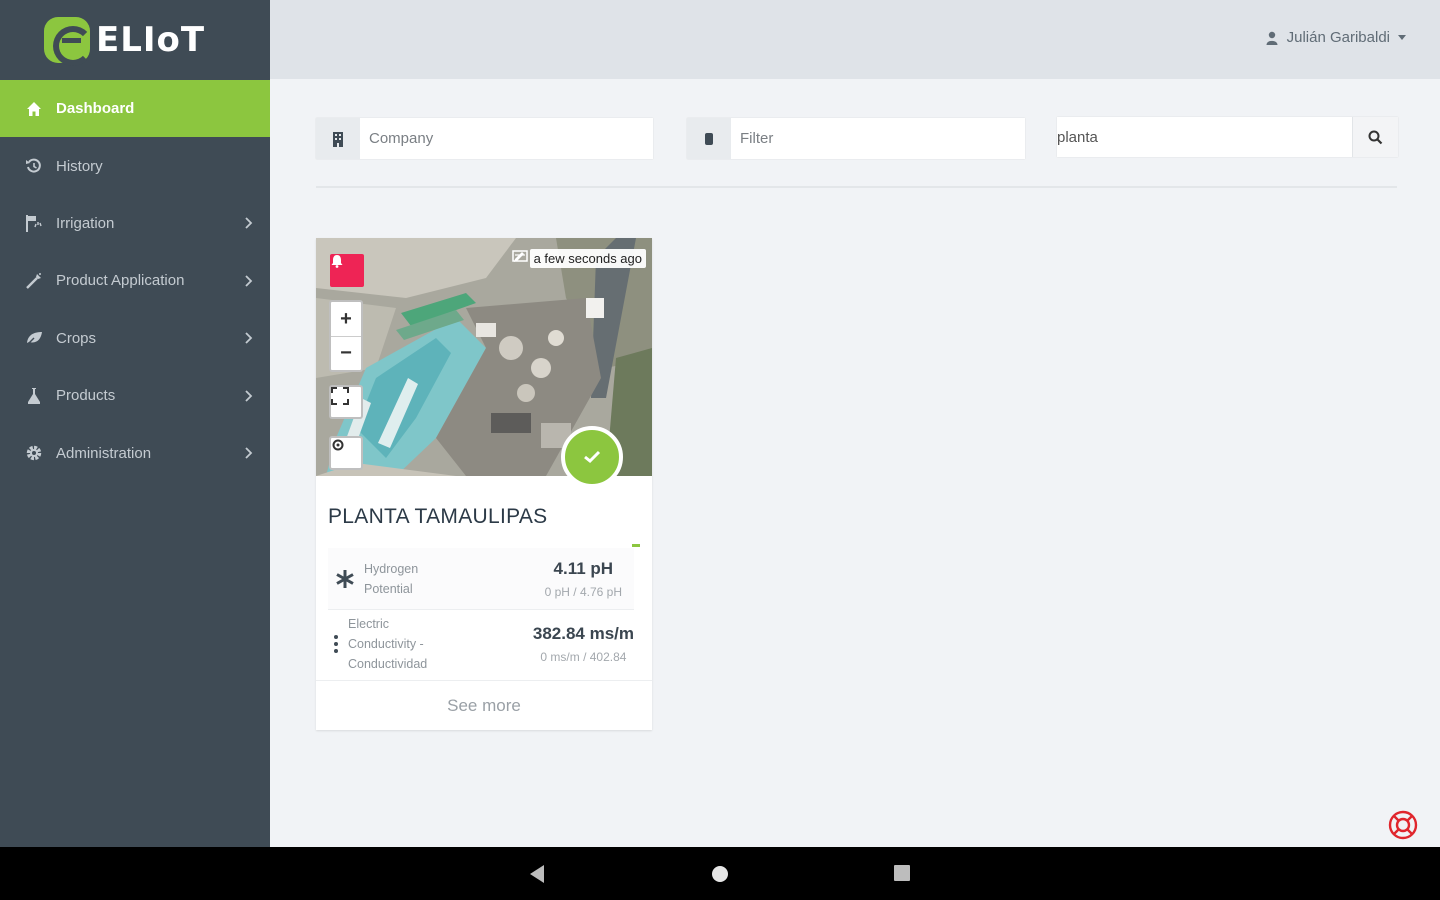 This screenshot has width=1440, height=900. Describe the element at coordinates (1204, 137) in the screenshot. I see `search-input` at that location.